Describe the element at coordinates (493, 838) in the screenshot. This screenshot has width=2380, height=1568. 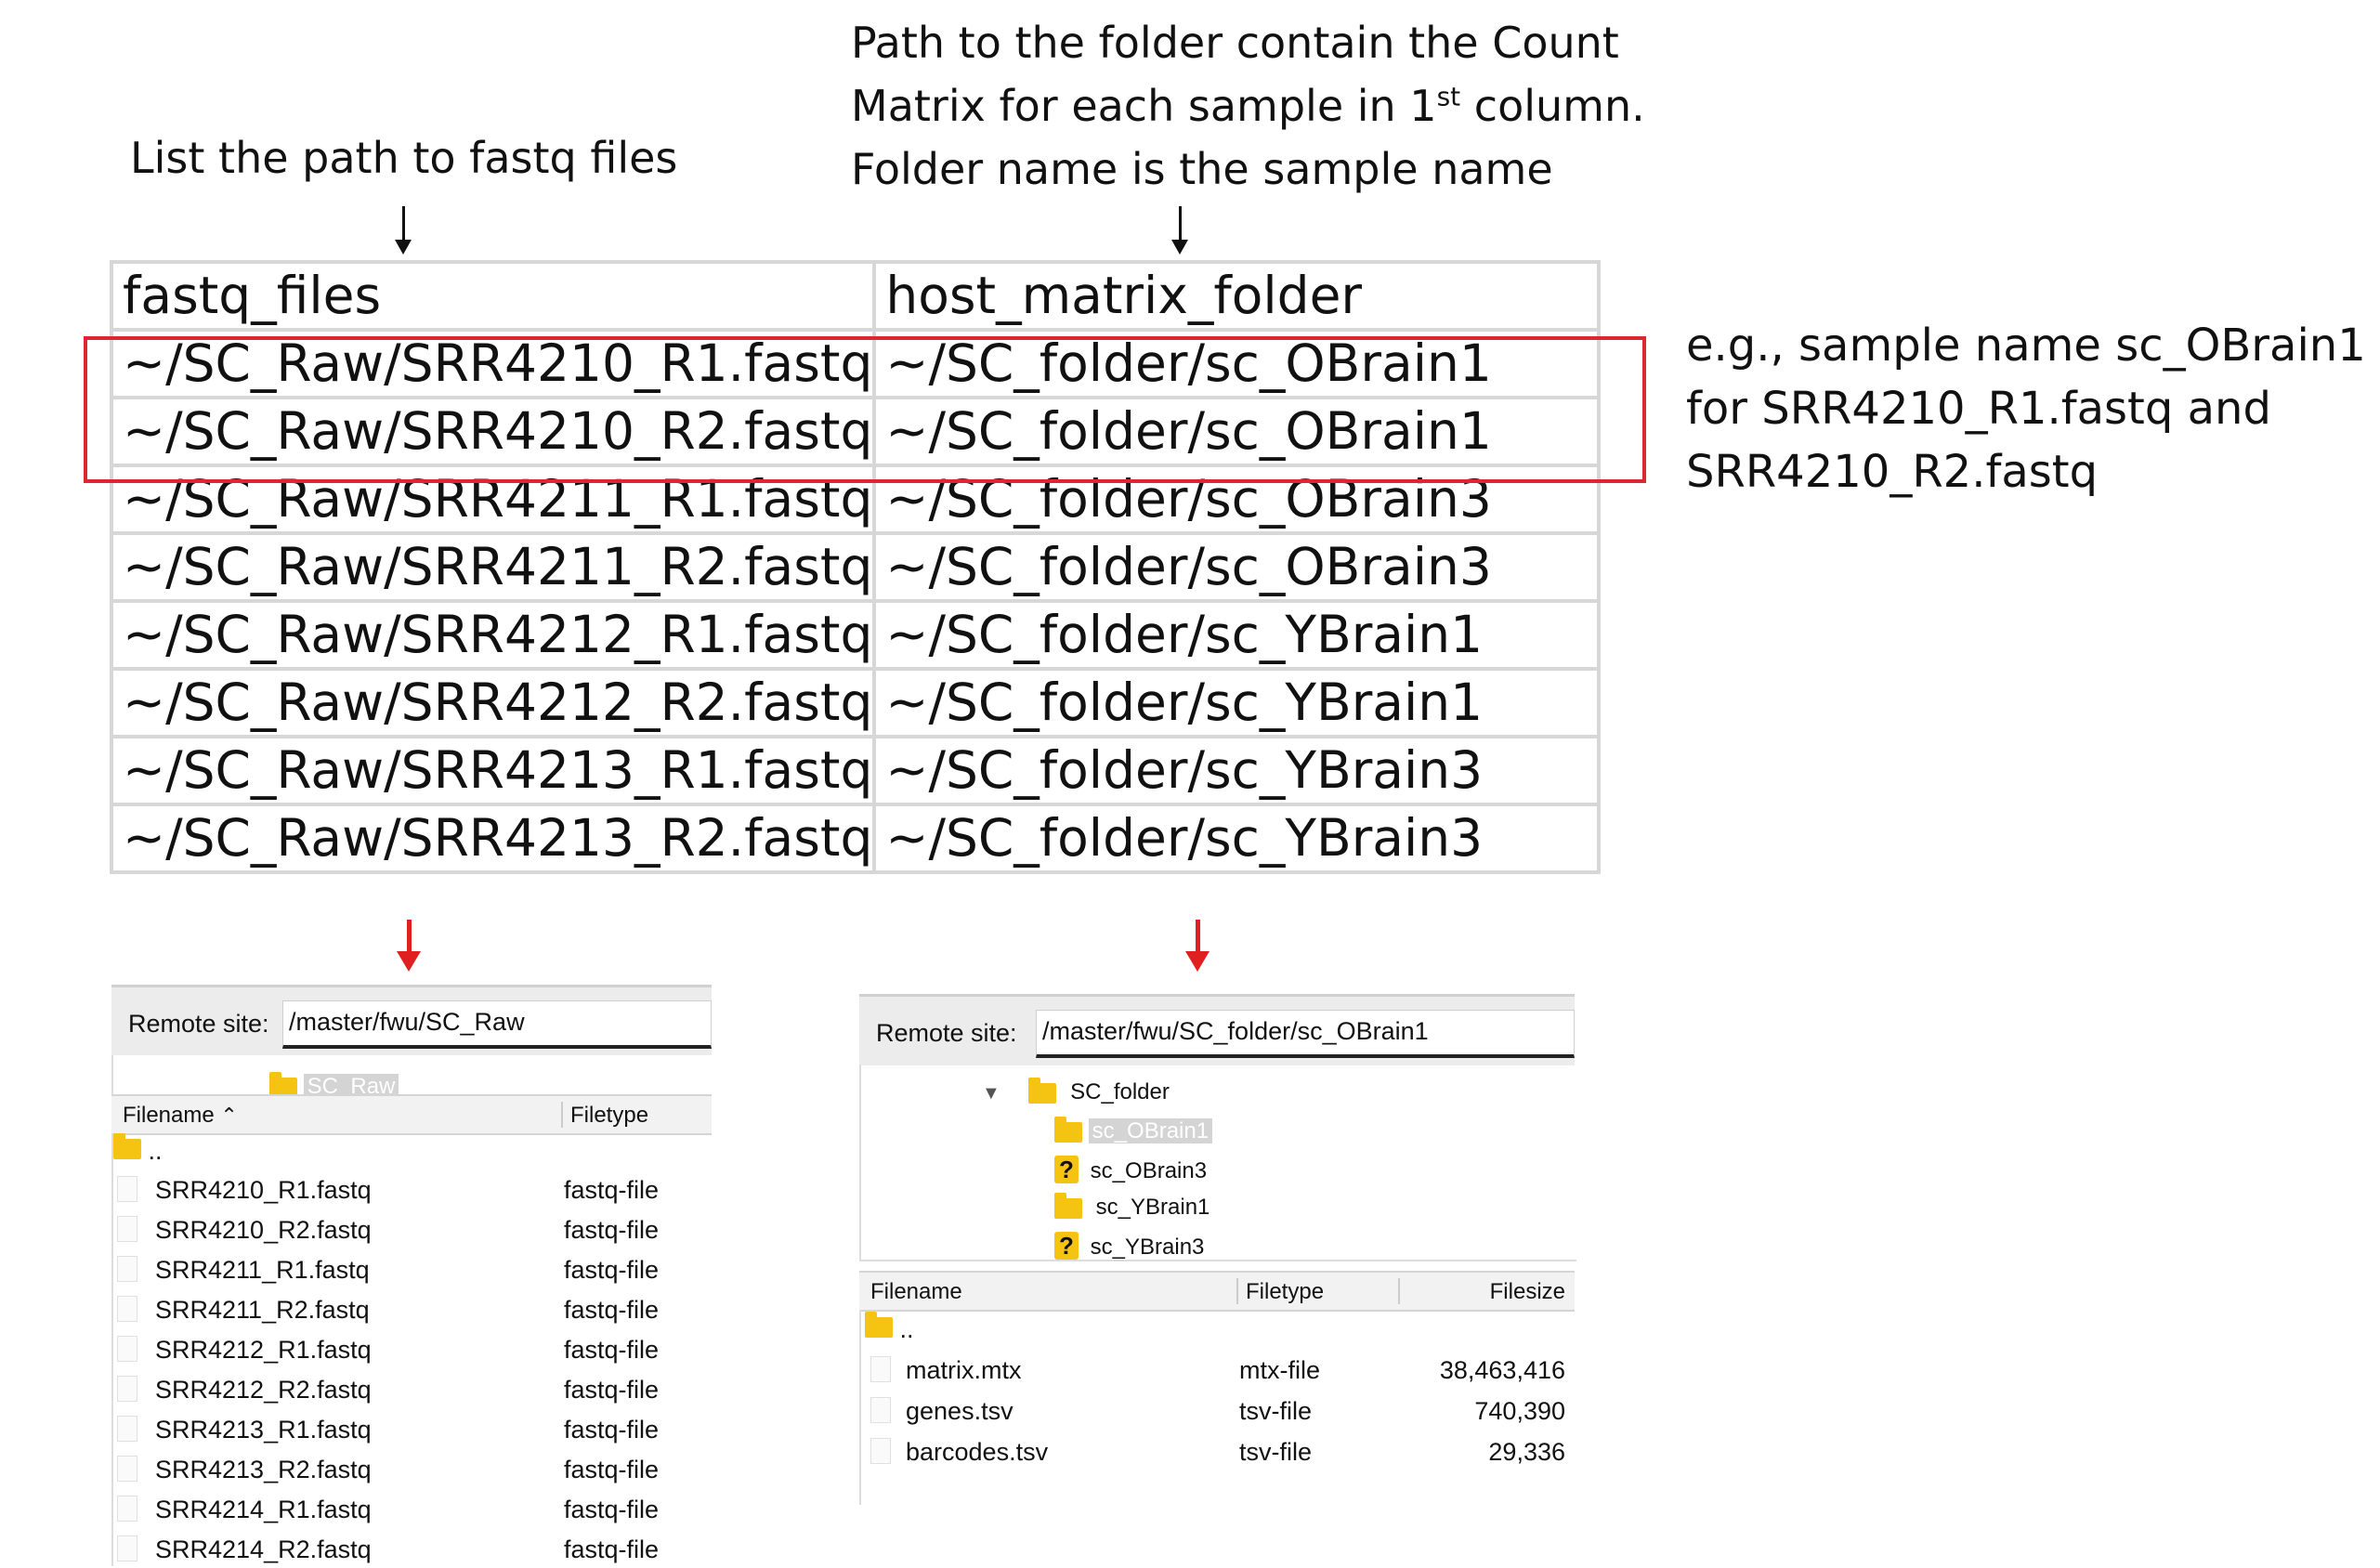
I see `table-cell: ~/SC_Raw/SRR4213_R2.fastq` at that location.